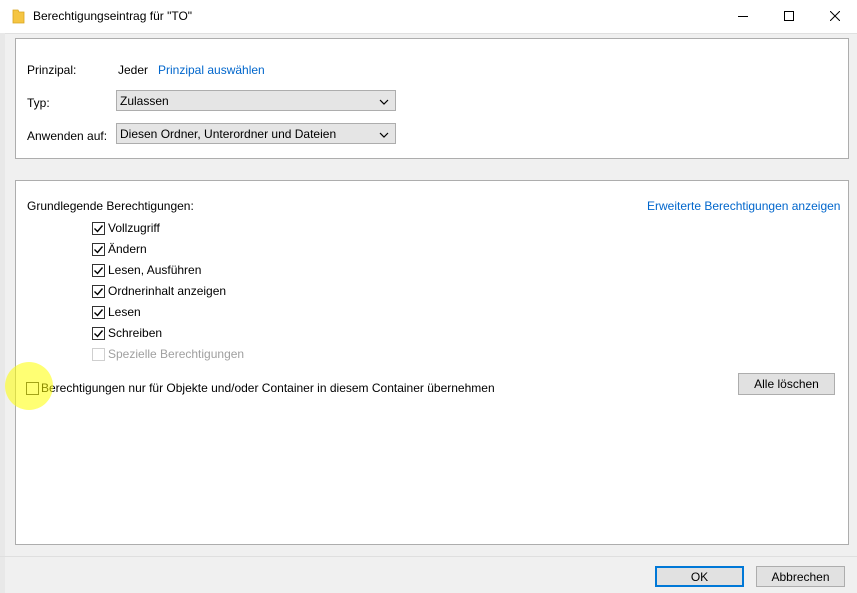 This screenshot has width=857, height=593. Describe the element at coordinates (29, 386) in the screenshot. I see `yellow-highlight-marker` at that location.